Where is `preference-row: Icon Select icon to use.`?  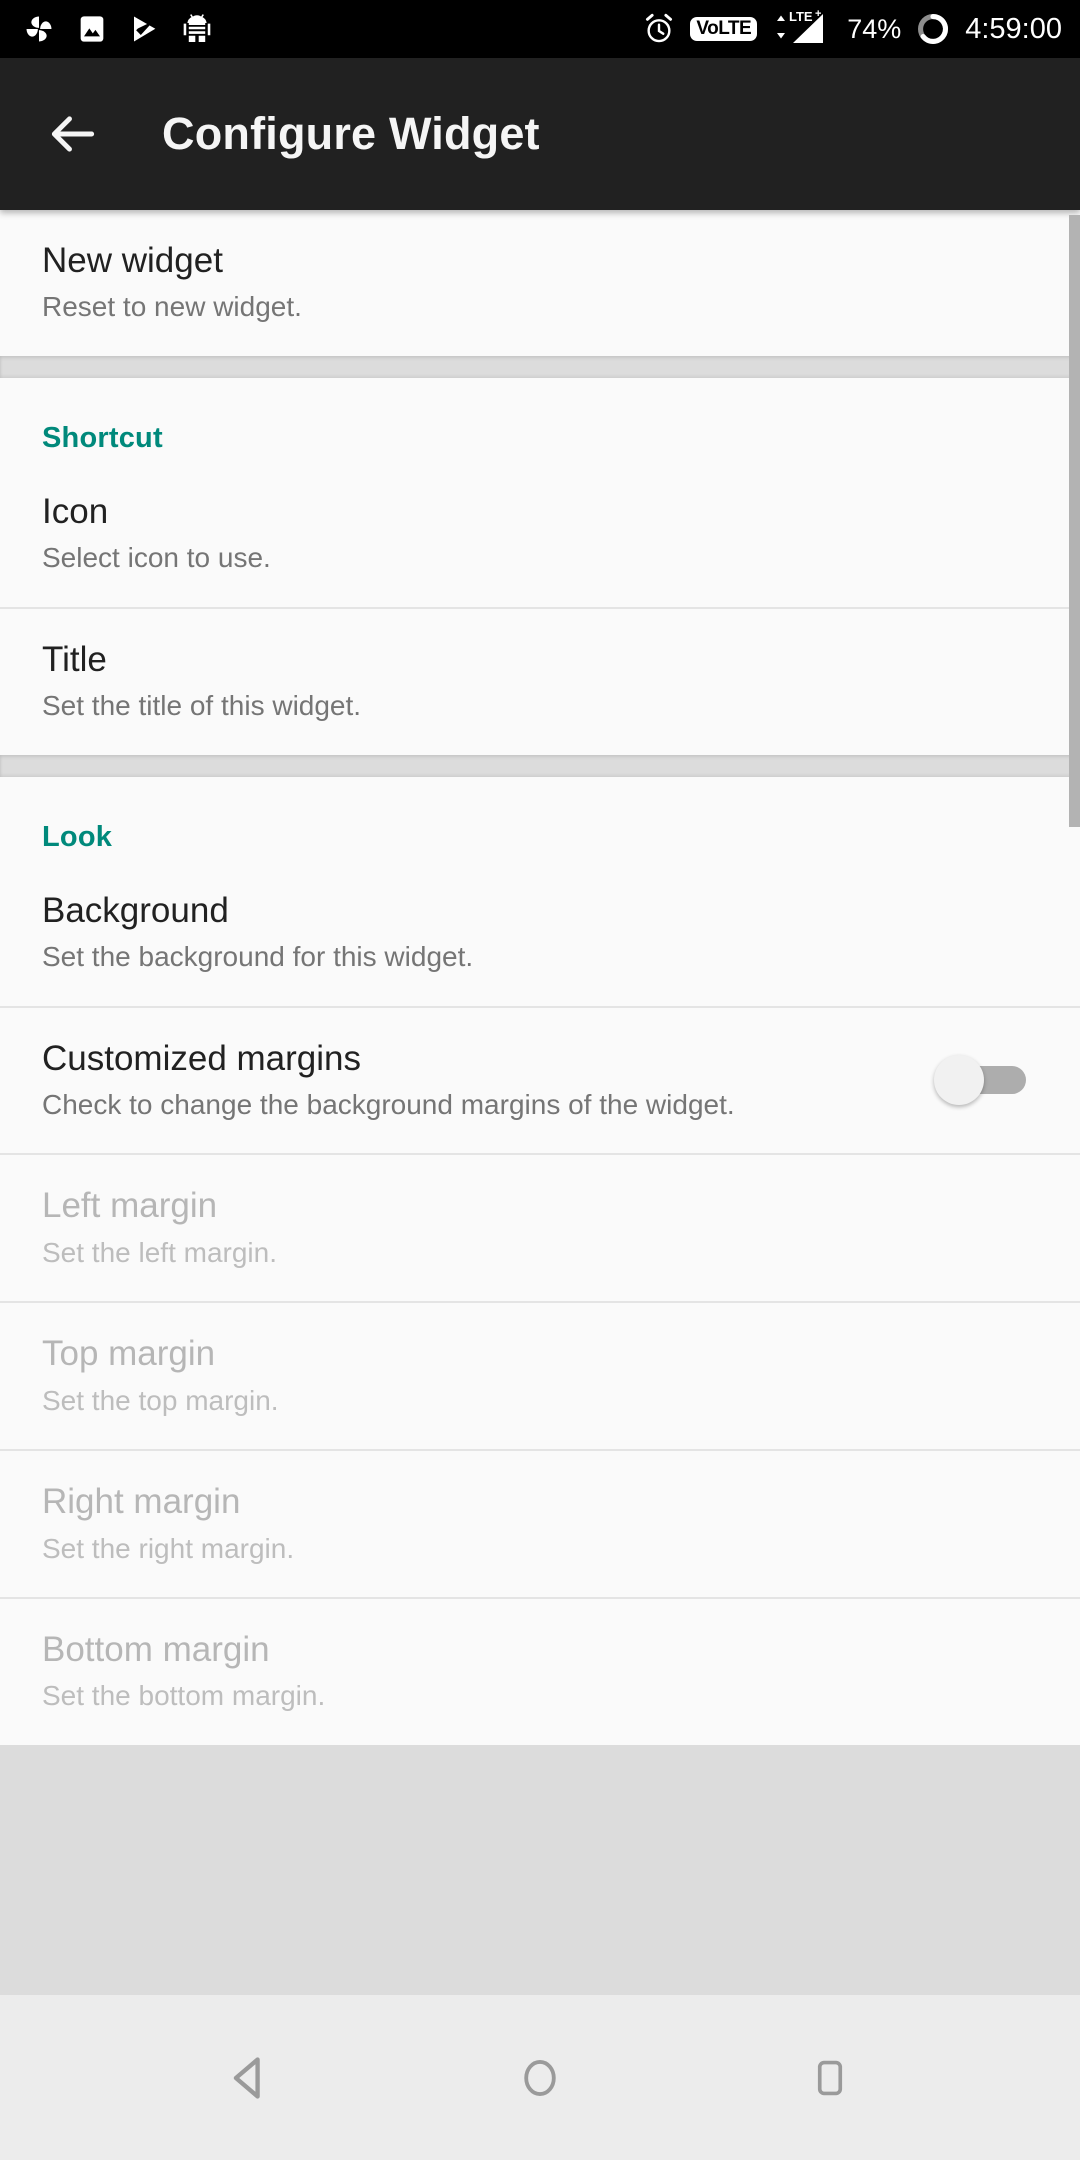
preference-row: Icon Select icon to use. is located at coordinates (540, 534).